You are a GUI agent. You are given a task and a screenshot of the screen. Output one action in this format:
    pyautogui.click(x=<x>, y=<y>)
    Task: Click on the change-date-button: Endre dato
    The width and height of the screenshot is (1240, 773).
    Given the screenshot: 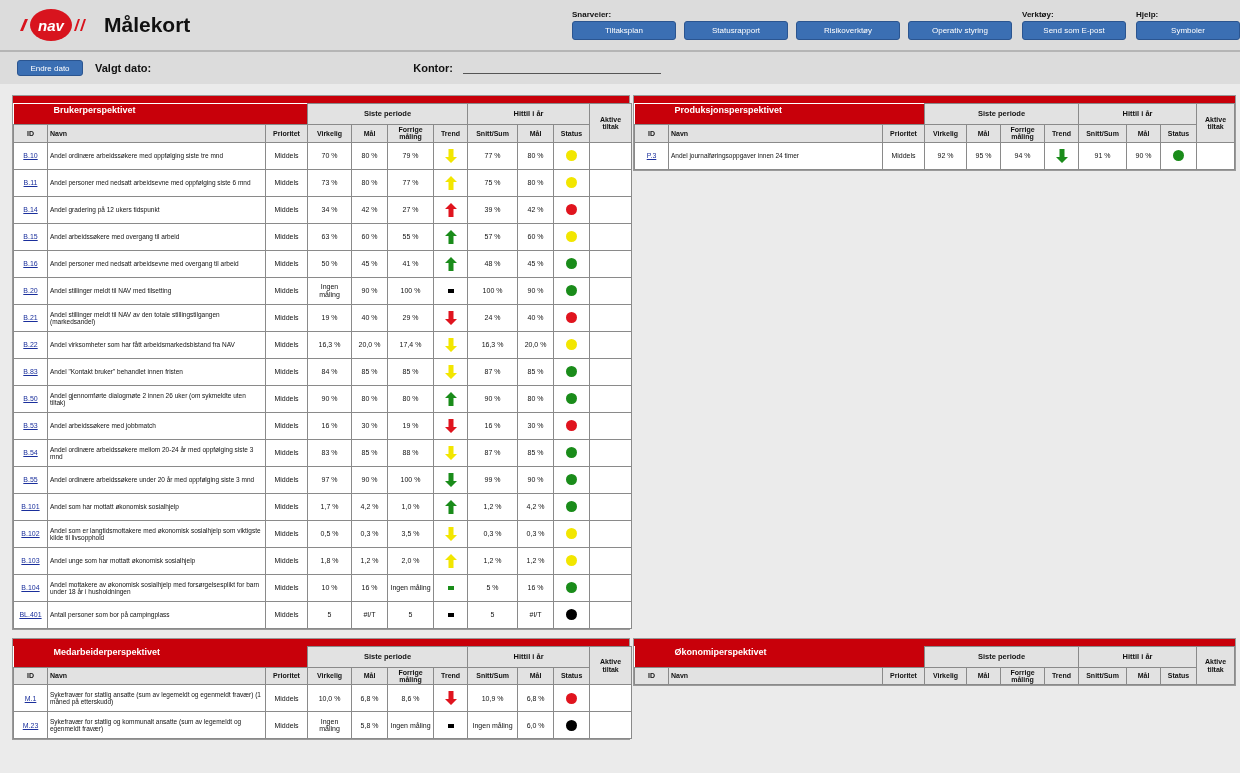 What is the action you would take?
    pyautogui.click(x=50, y=68)
    